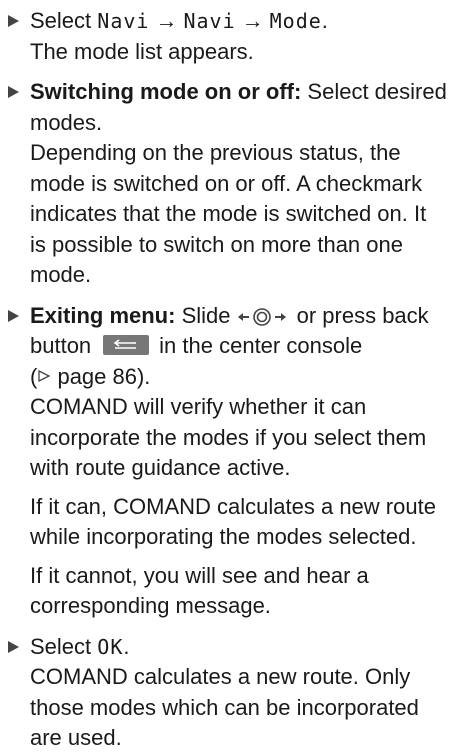 The width and height of the screenshot is (464, 754). I want to click on paragraph-line: while incorporating the modes selected., so click(223, 536).